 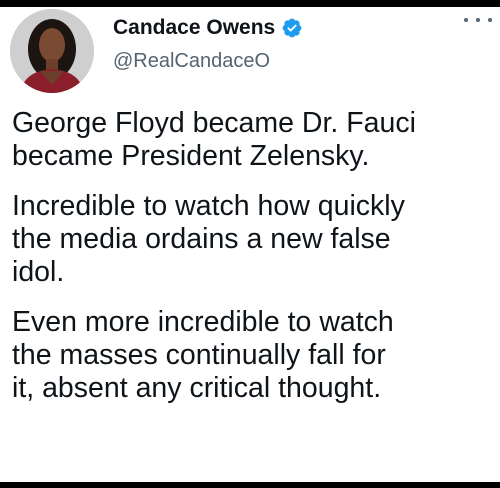 What do you see at coordinates (250, 485) in the screenshot?
I see `bottom-border` at bounding box center [250, 485].